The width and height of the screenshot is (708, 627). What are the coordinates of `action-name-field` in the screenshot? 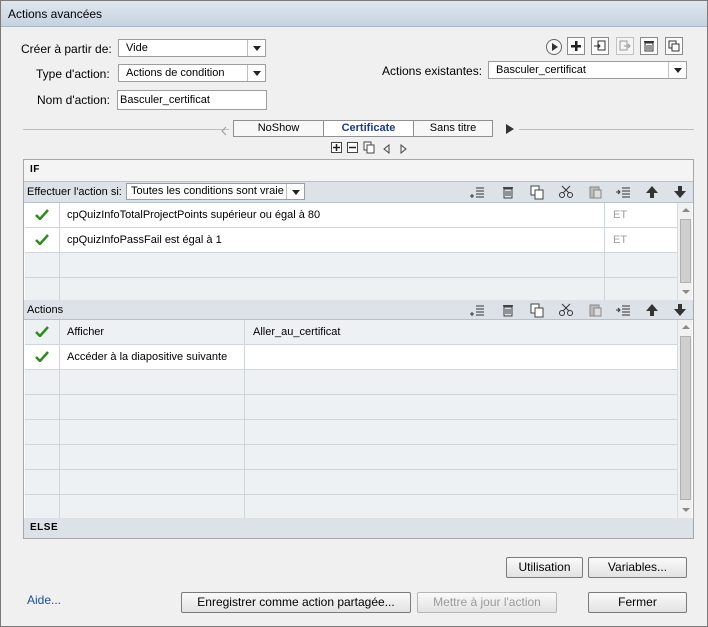 It's located at (192, 100).